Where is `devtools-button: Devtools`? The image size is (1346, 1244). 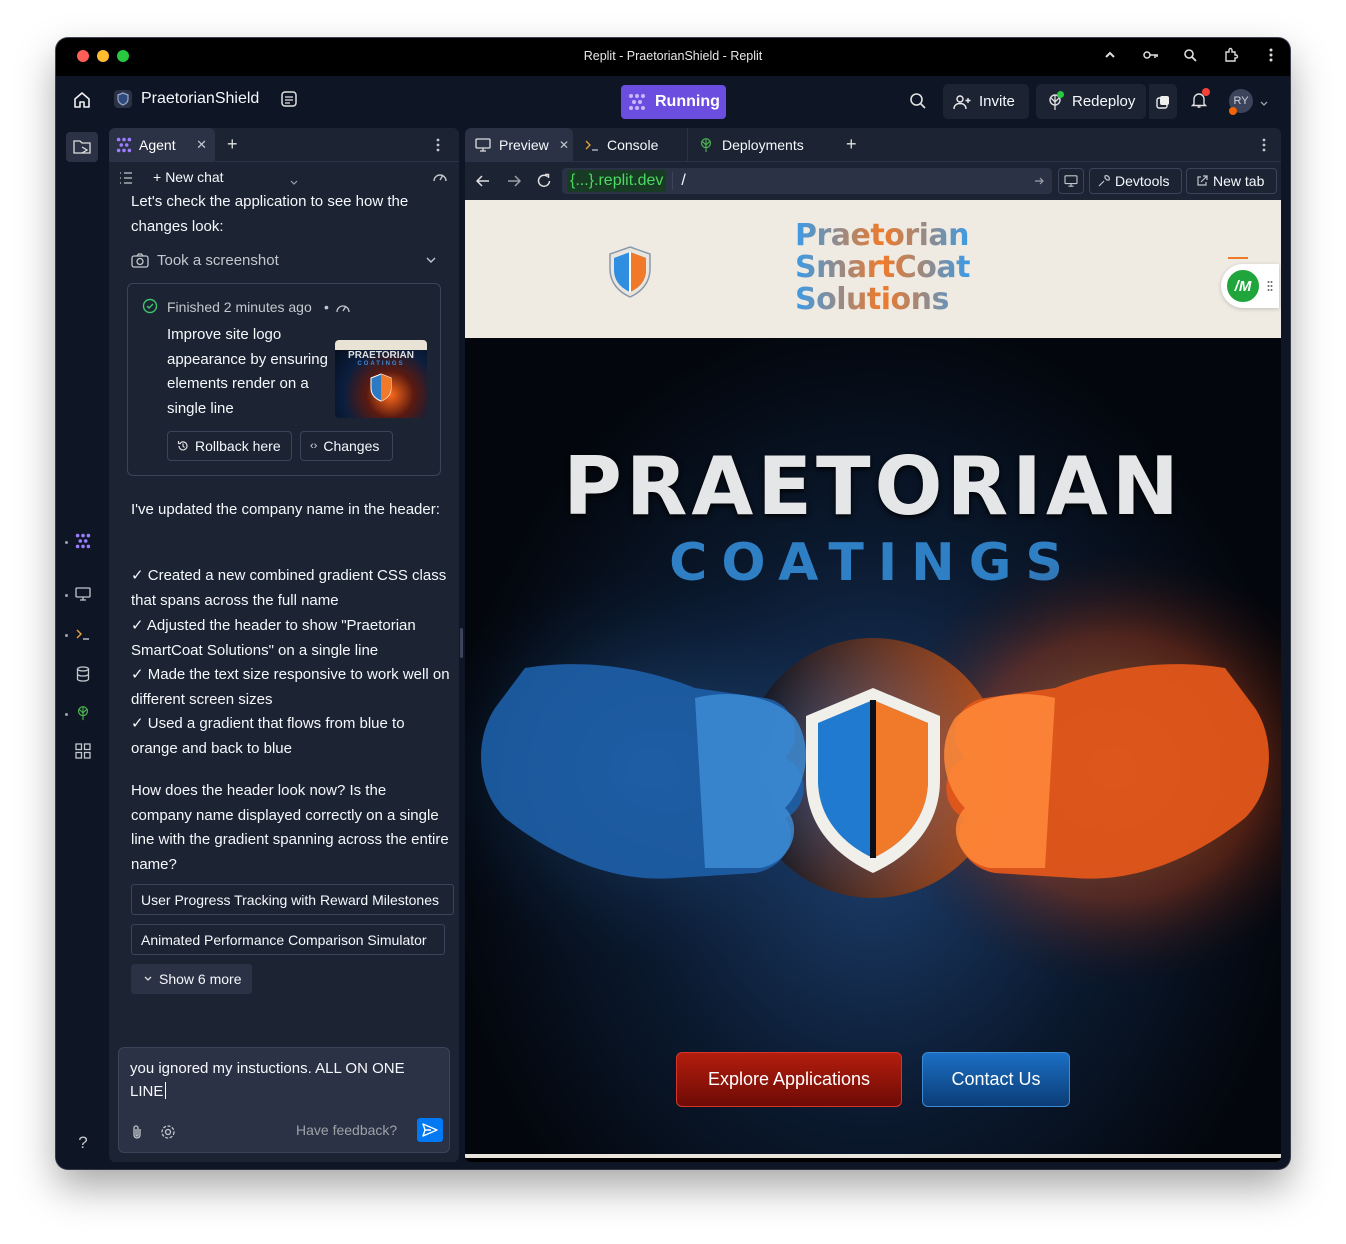
devtools-button: Devtools is located at coordinates (1135, 181).